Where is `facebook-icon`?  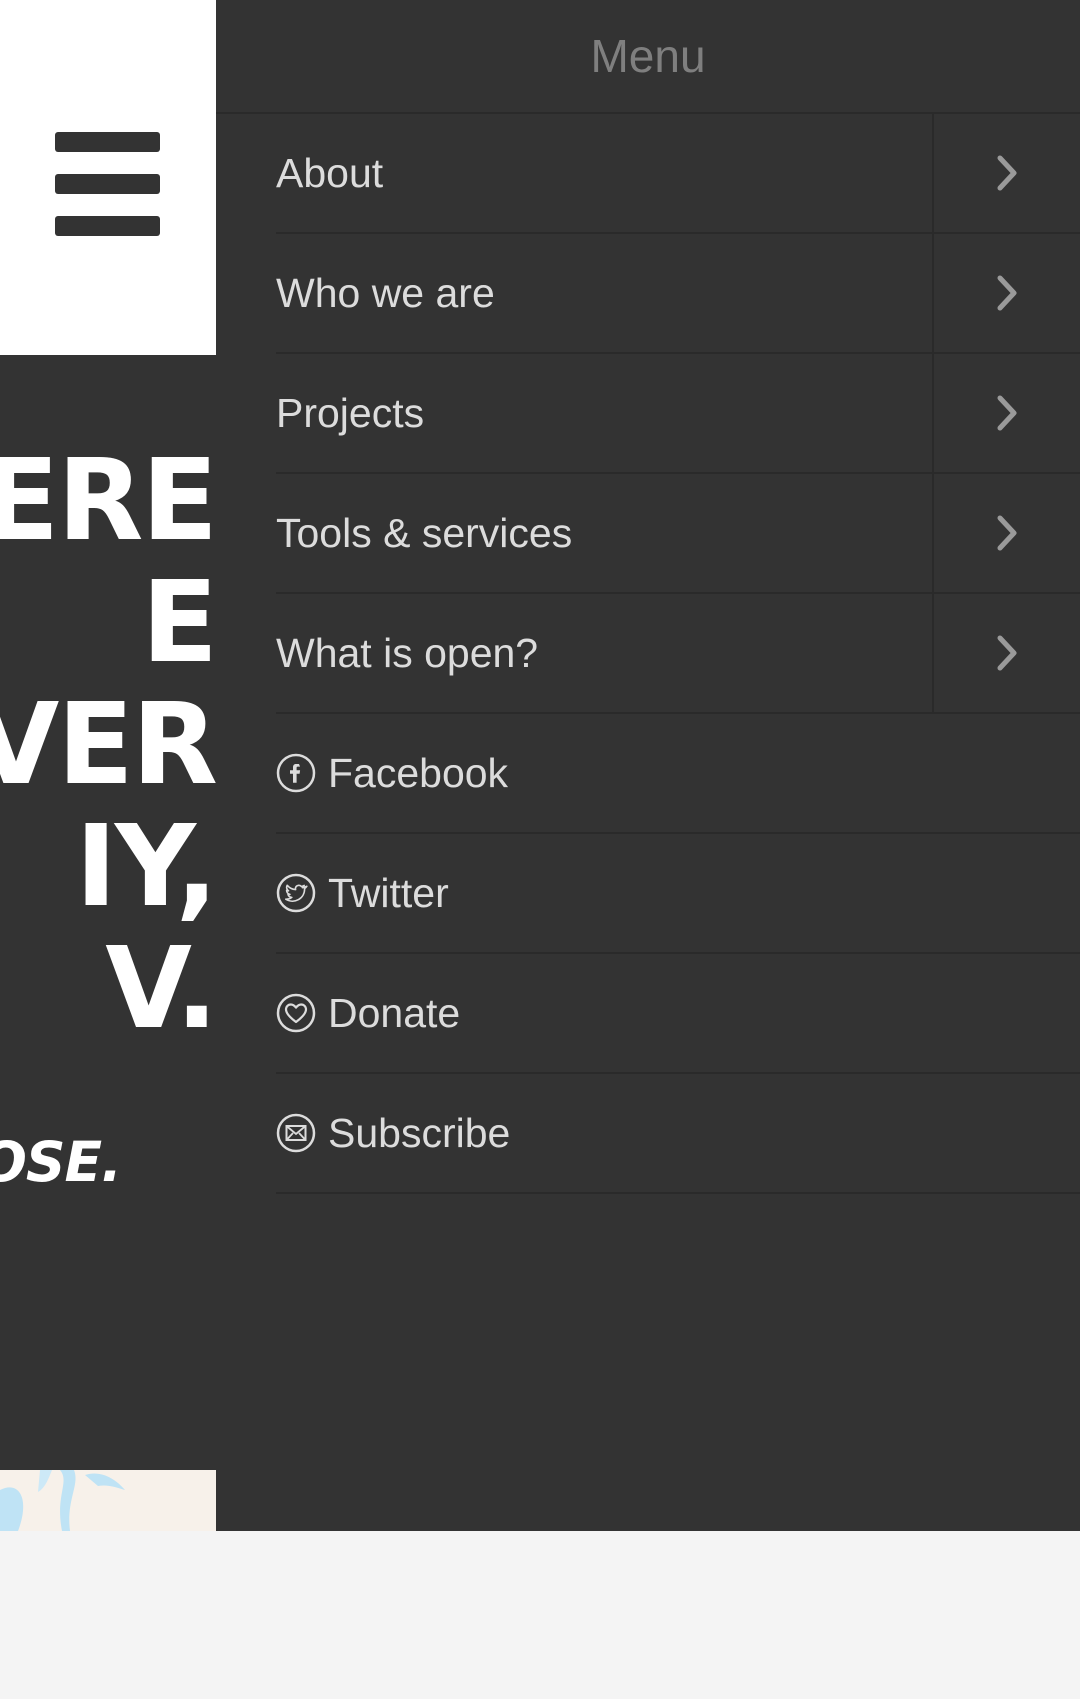
facebook-icon is located at coordinates (296, 773).